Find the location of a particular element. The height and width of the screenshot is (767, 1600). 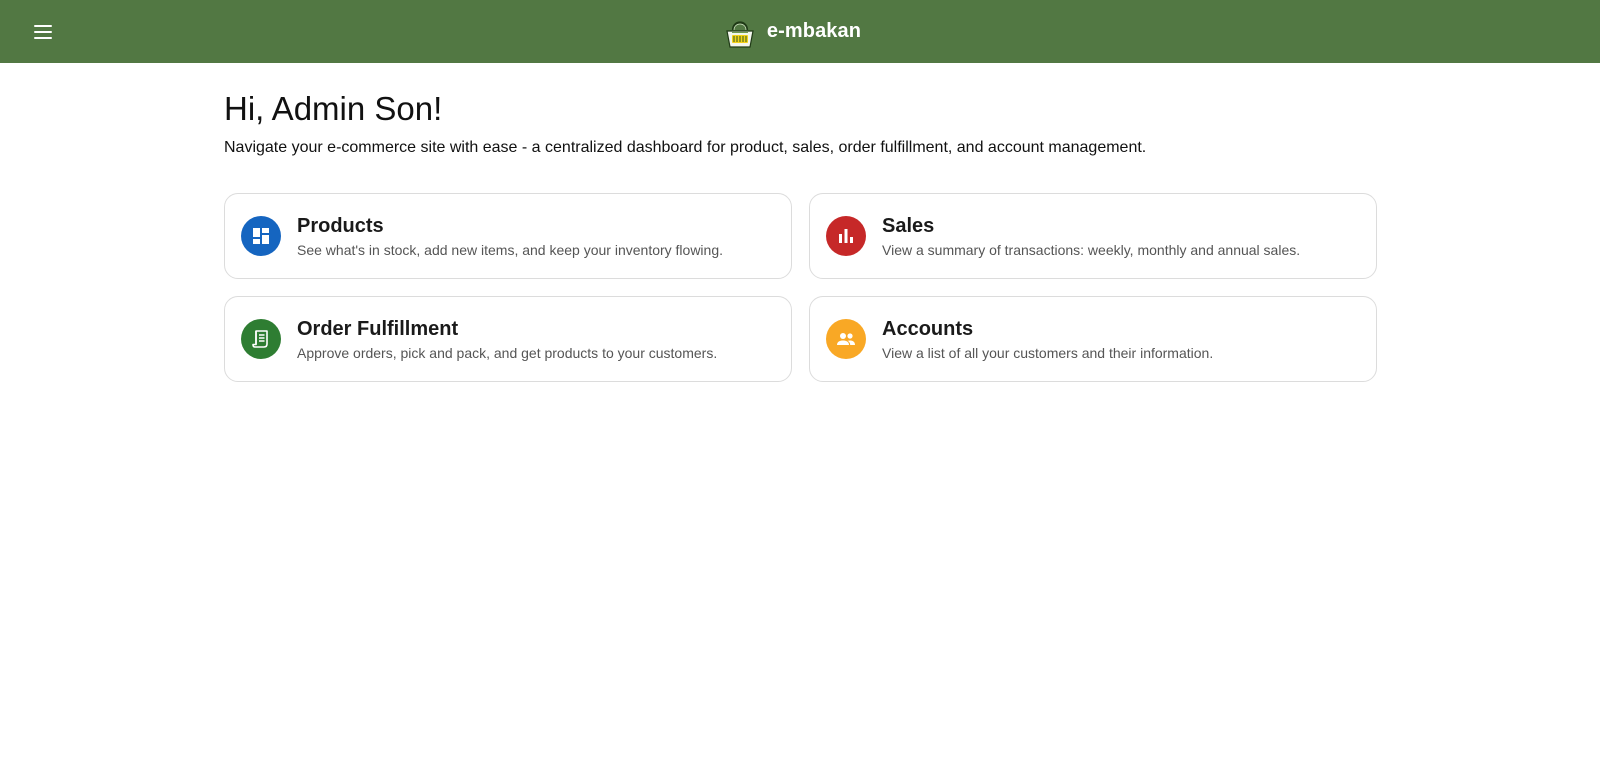

app-bar: e-mbakan is located at coordinates (800, 31).